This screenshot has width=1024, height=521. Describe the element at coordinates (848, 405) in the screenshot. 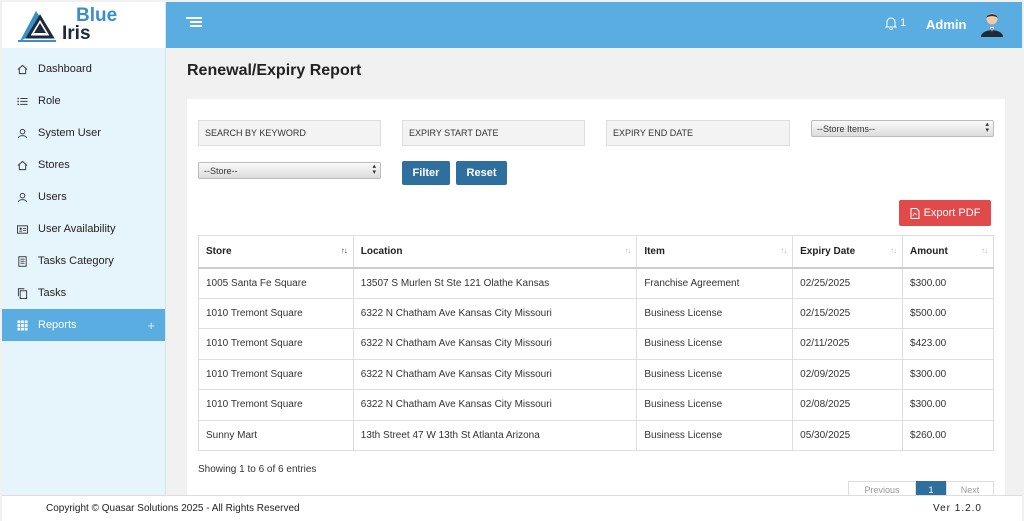

I see `cell-expiry-date: 02/08/2025` at that location.